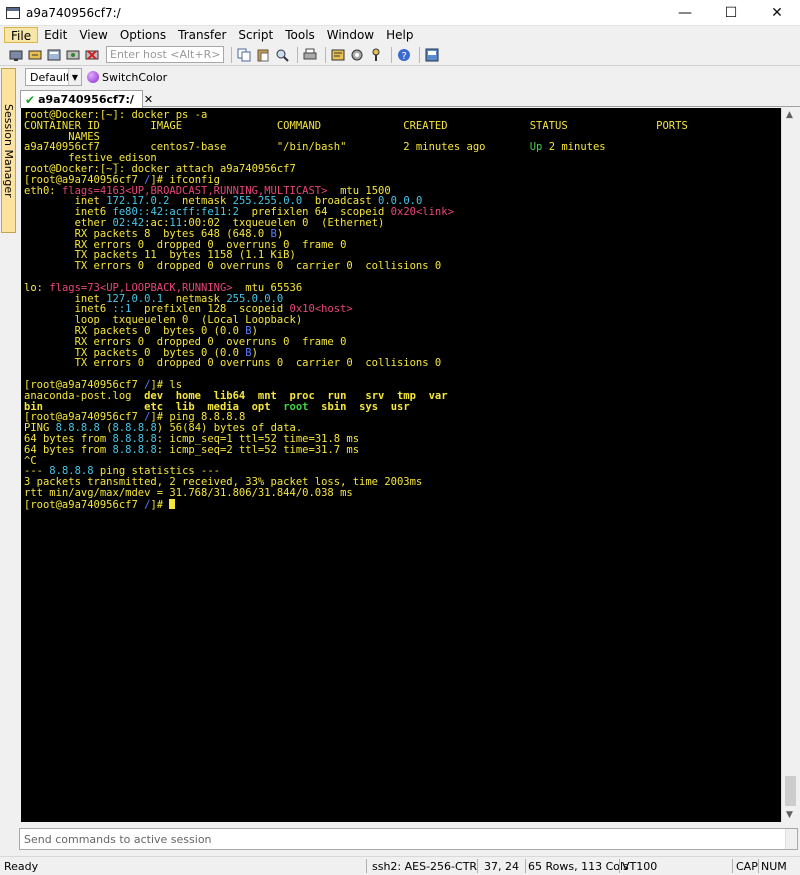  Describe the element at coordinates (789, 815) in the screenshot. I see `scroll-down-icon: ▼` at that location.